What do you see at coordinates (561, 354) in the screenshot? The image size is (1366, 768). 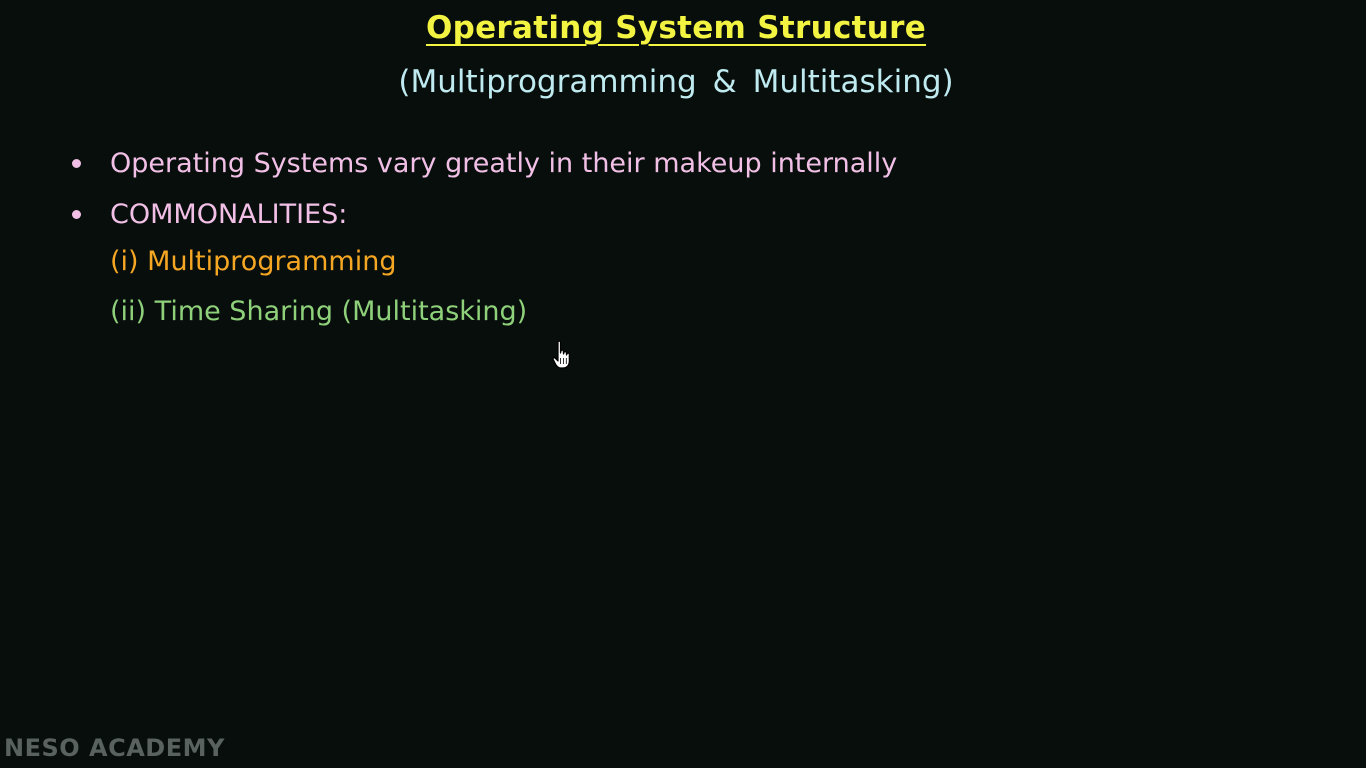 I see `hand-pointer-cursor-icon` at bounding box center [561, 354].